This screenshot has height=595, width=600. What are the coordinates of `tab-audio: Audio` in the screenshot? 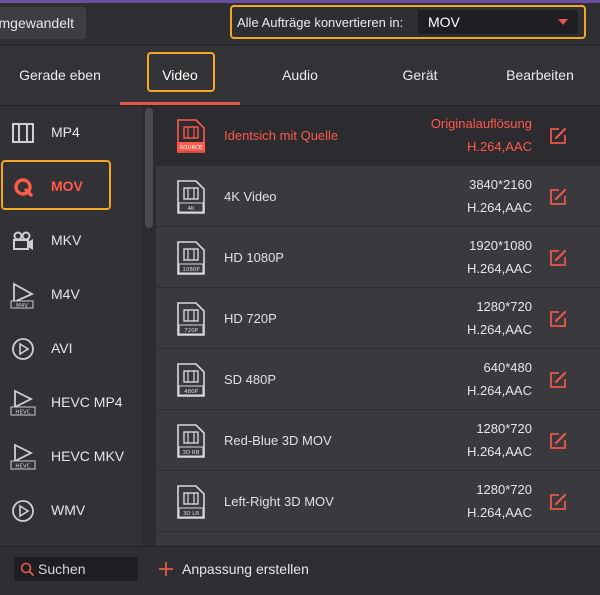 It's located at (300, 75).